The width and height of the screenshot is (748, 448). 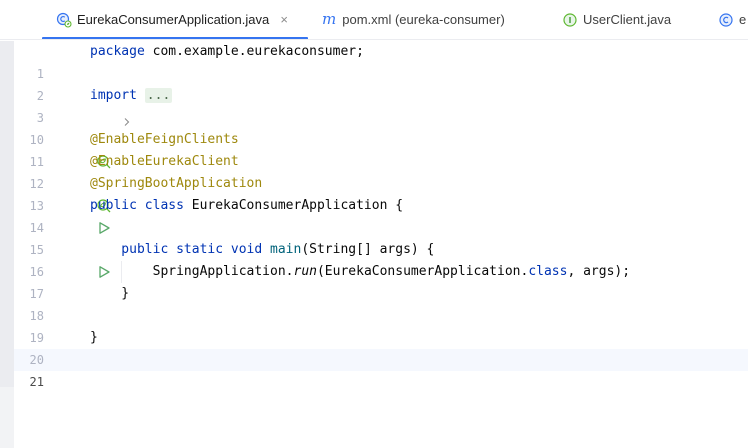 I want to click on tab-label: UserClient.java, so click(x=627, y=19).